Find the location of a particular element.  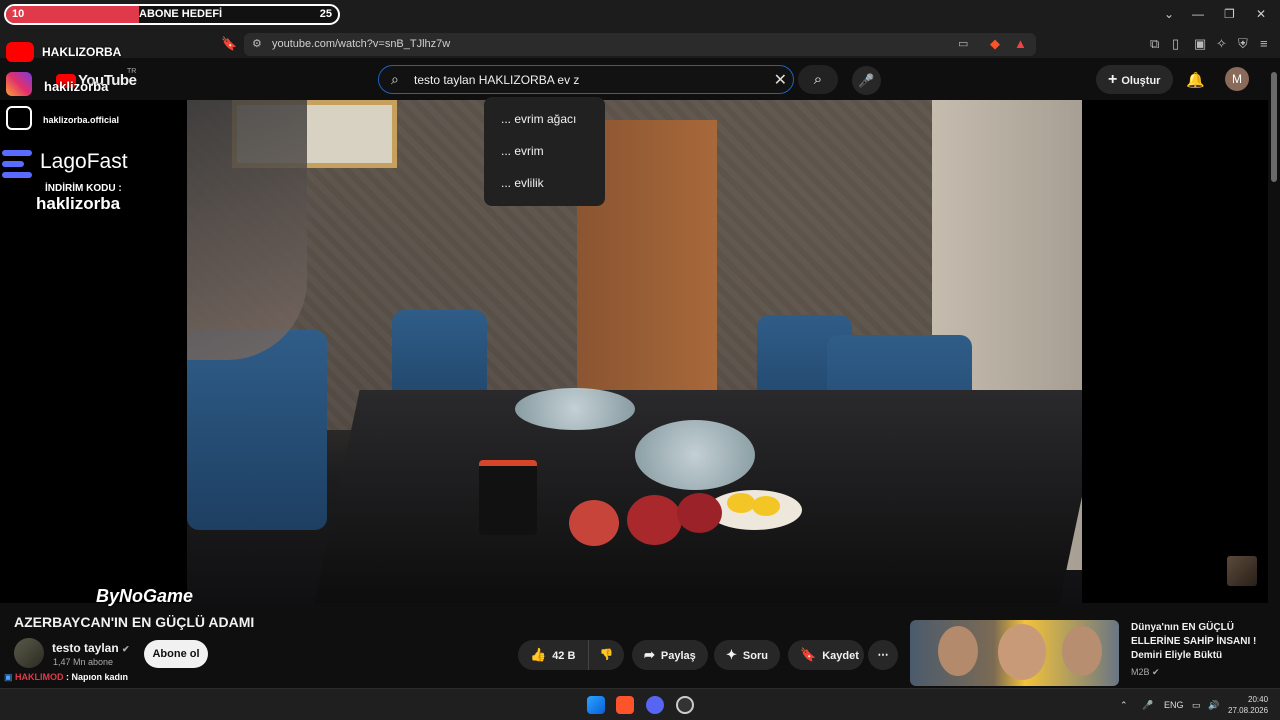

recommended-channel: M2B ✔ is located at coordinates (1145, 672).